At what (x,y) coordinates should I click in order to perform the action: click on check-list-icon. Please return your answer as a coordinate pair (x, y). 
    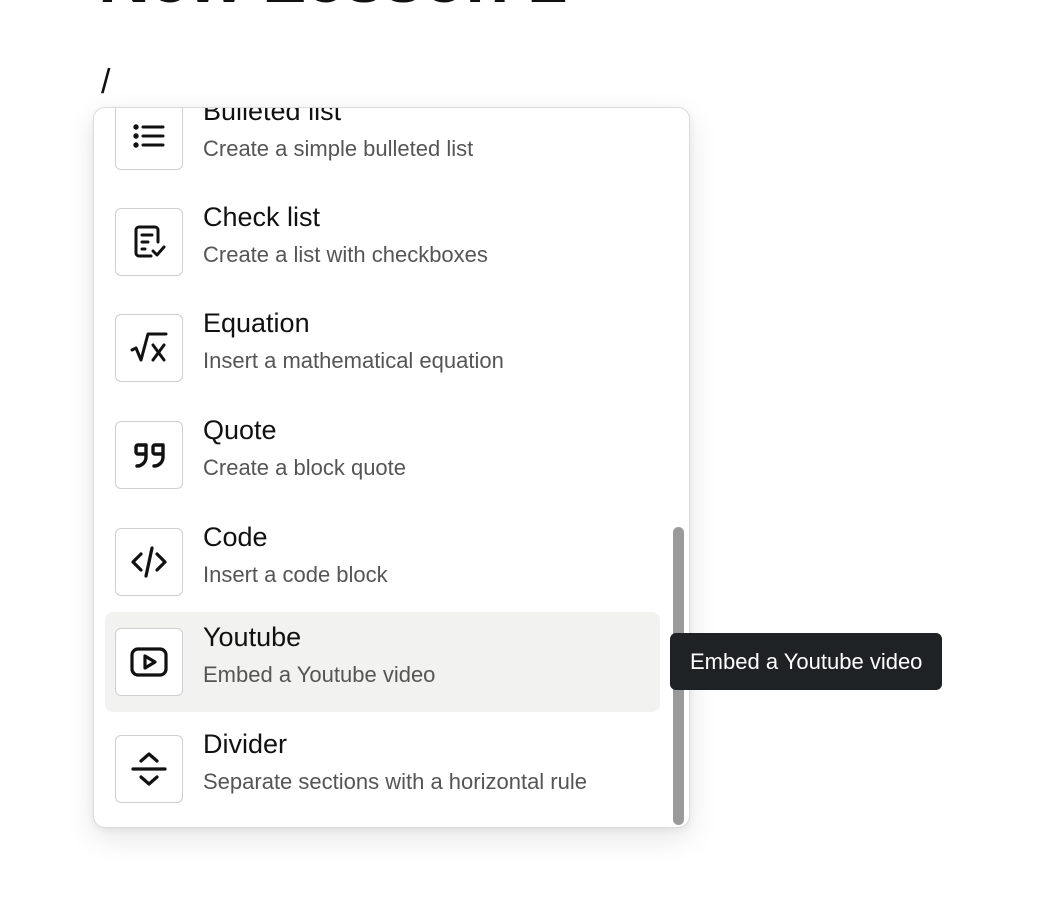
    Looking at the image, I should click on (149, 242).